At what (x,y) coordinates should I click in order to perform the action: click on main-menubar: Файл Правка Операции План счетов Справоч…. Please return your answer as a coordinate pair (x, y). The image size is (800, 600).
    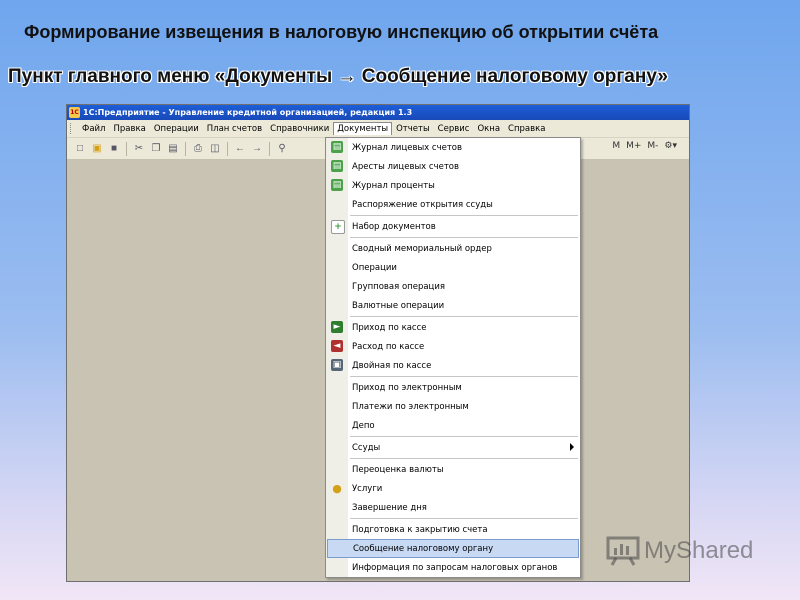
    Looking at the image, I should click on (378, 129).